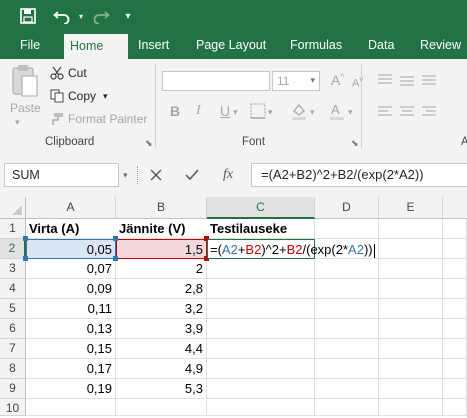  What do you see at coordinates (13, 269) in the screenshot?
I see `row-header-3: 3` at bounding box center [13, 269].